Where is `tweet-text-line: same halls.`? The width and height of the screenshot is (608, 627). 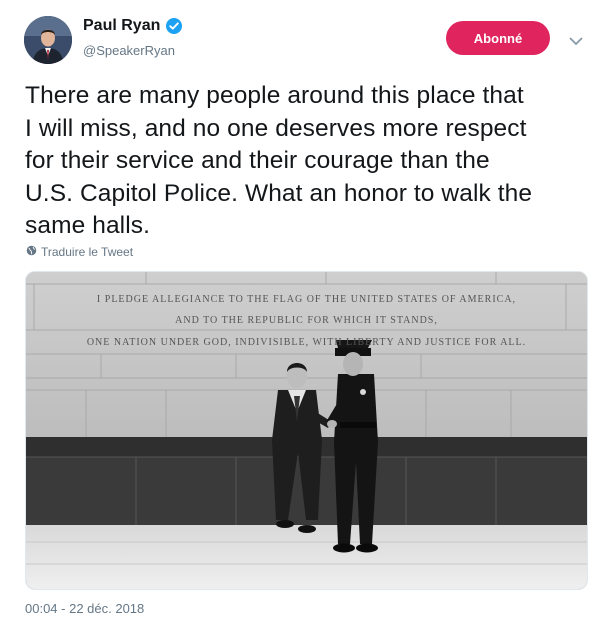
tweet-text-line: same halls. is located at coordinates (88, 225).